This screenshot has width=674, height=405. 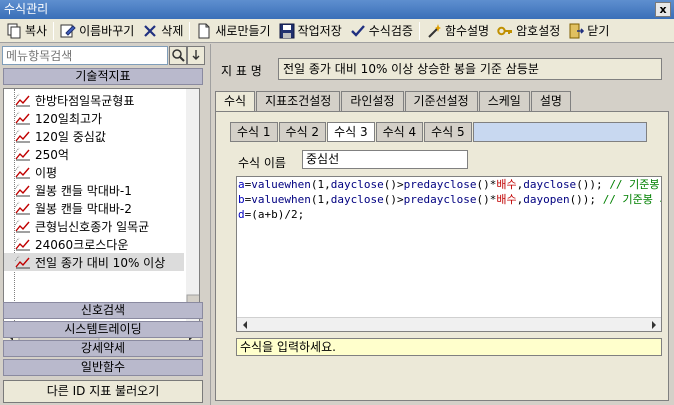 What do you see at coordinates (103, 310) in the screenshot?
I see `category-signal-search: 신호검색` at bounding box center [103, 310].